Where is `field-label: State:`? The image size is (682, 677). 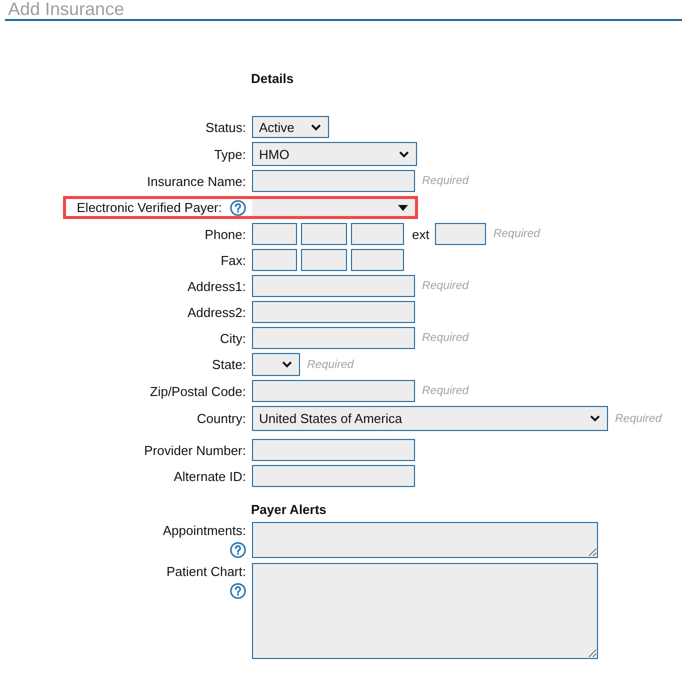
field-label: State: is located at coordinates (229, 364).